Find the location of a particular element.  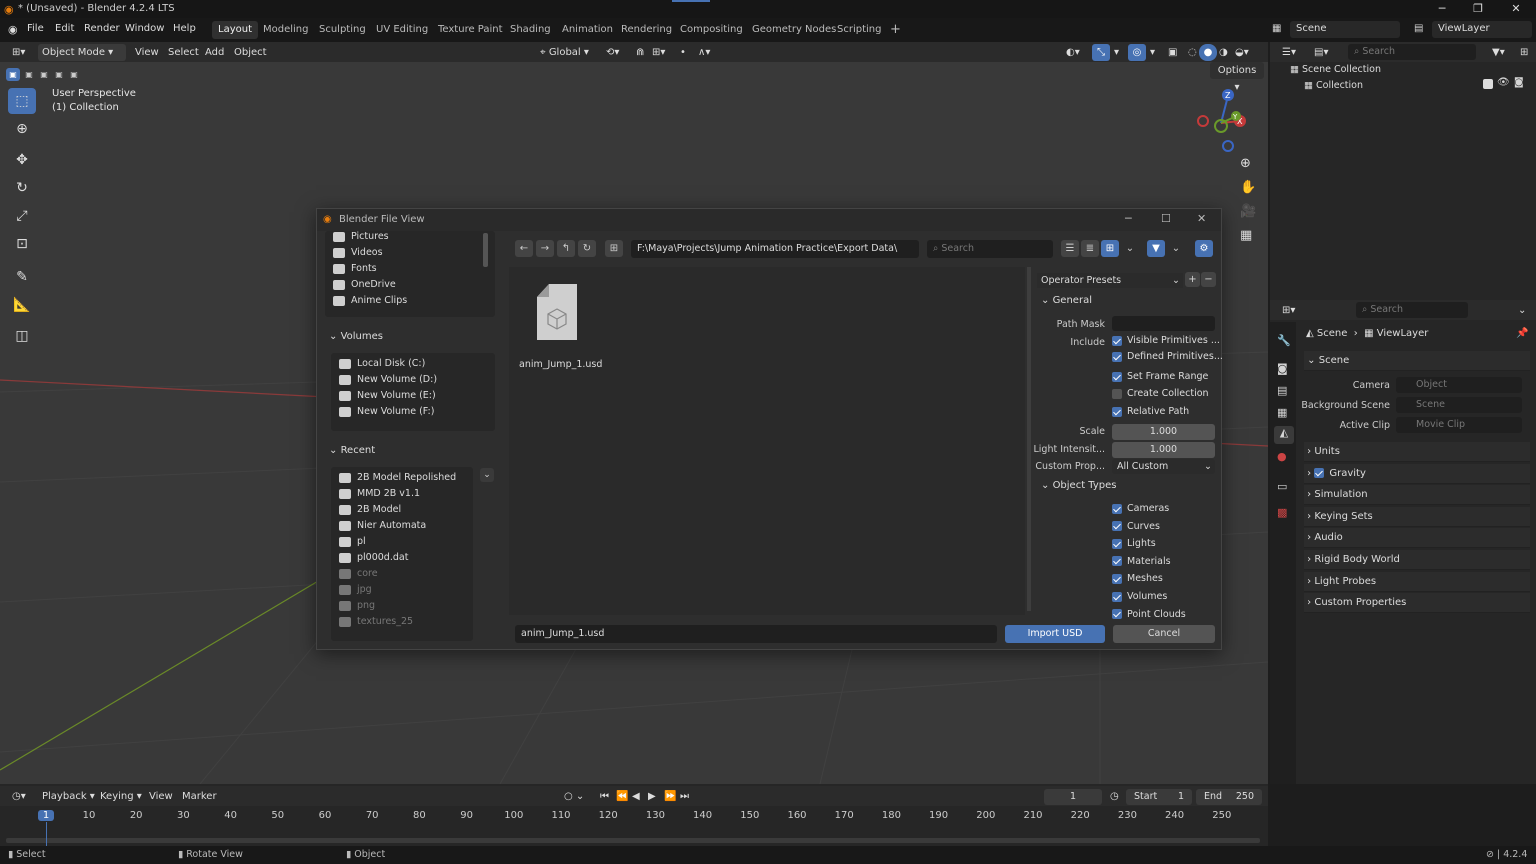

current-frame-field: 1 is located at coordinates (1073, 797).